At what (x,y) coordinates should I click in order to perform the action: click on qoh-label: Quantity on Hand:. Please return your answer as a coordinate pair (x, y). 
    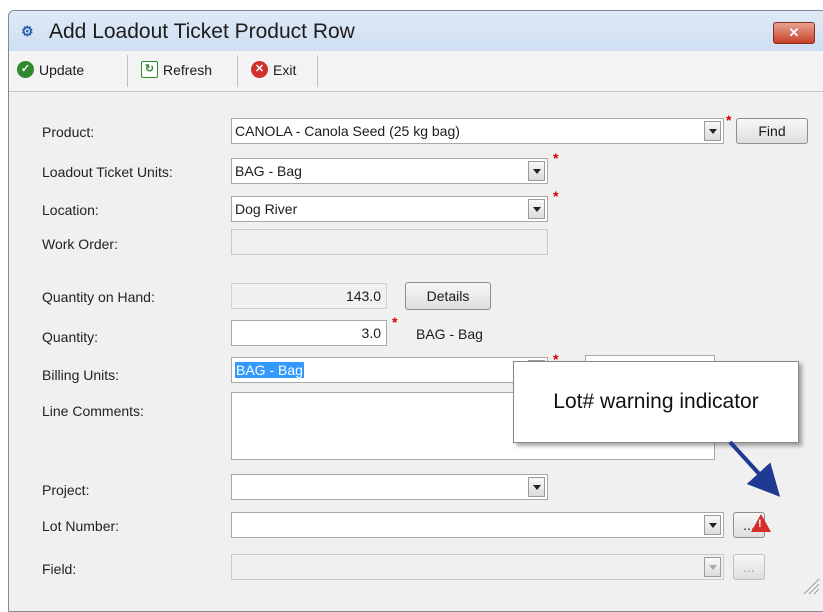
    Looking at the image, I should click on (98, 297).